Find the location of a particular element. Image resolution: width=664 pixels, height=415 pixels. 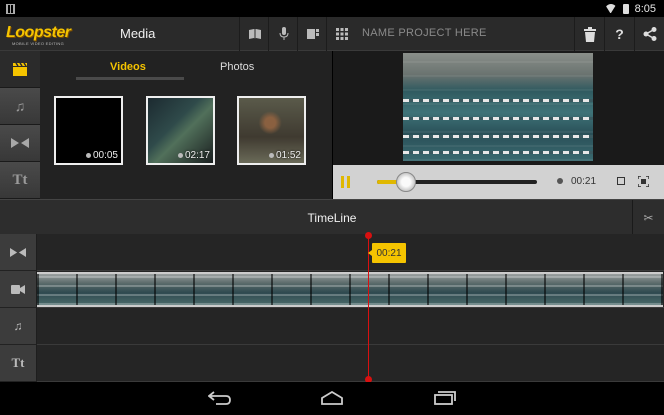

text-tool: Tt is located at coordinates (20, 180).